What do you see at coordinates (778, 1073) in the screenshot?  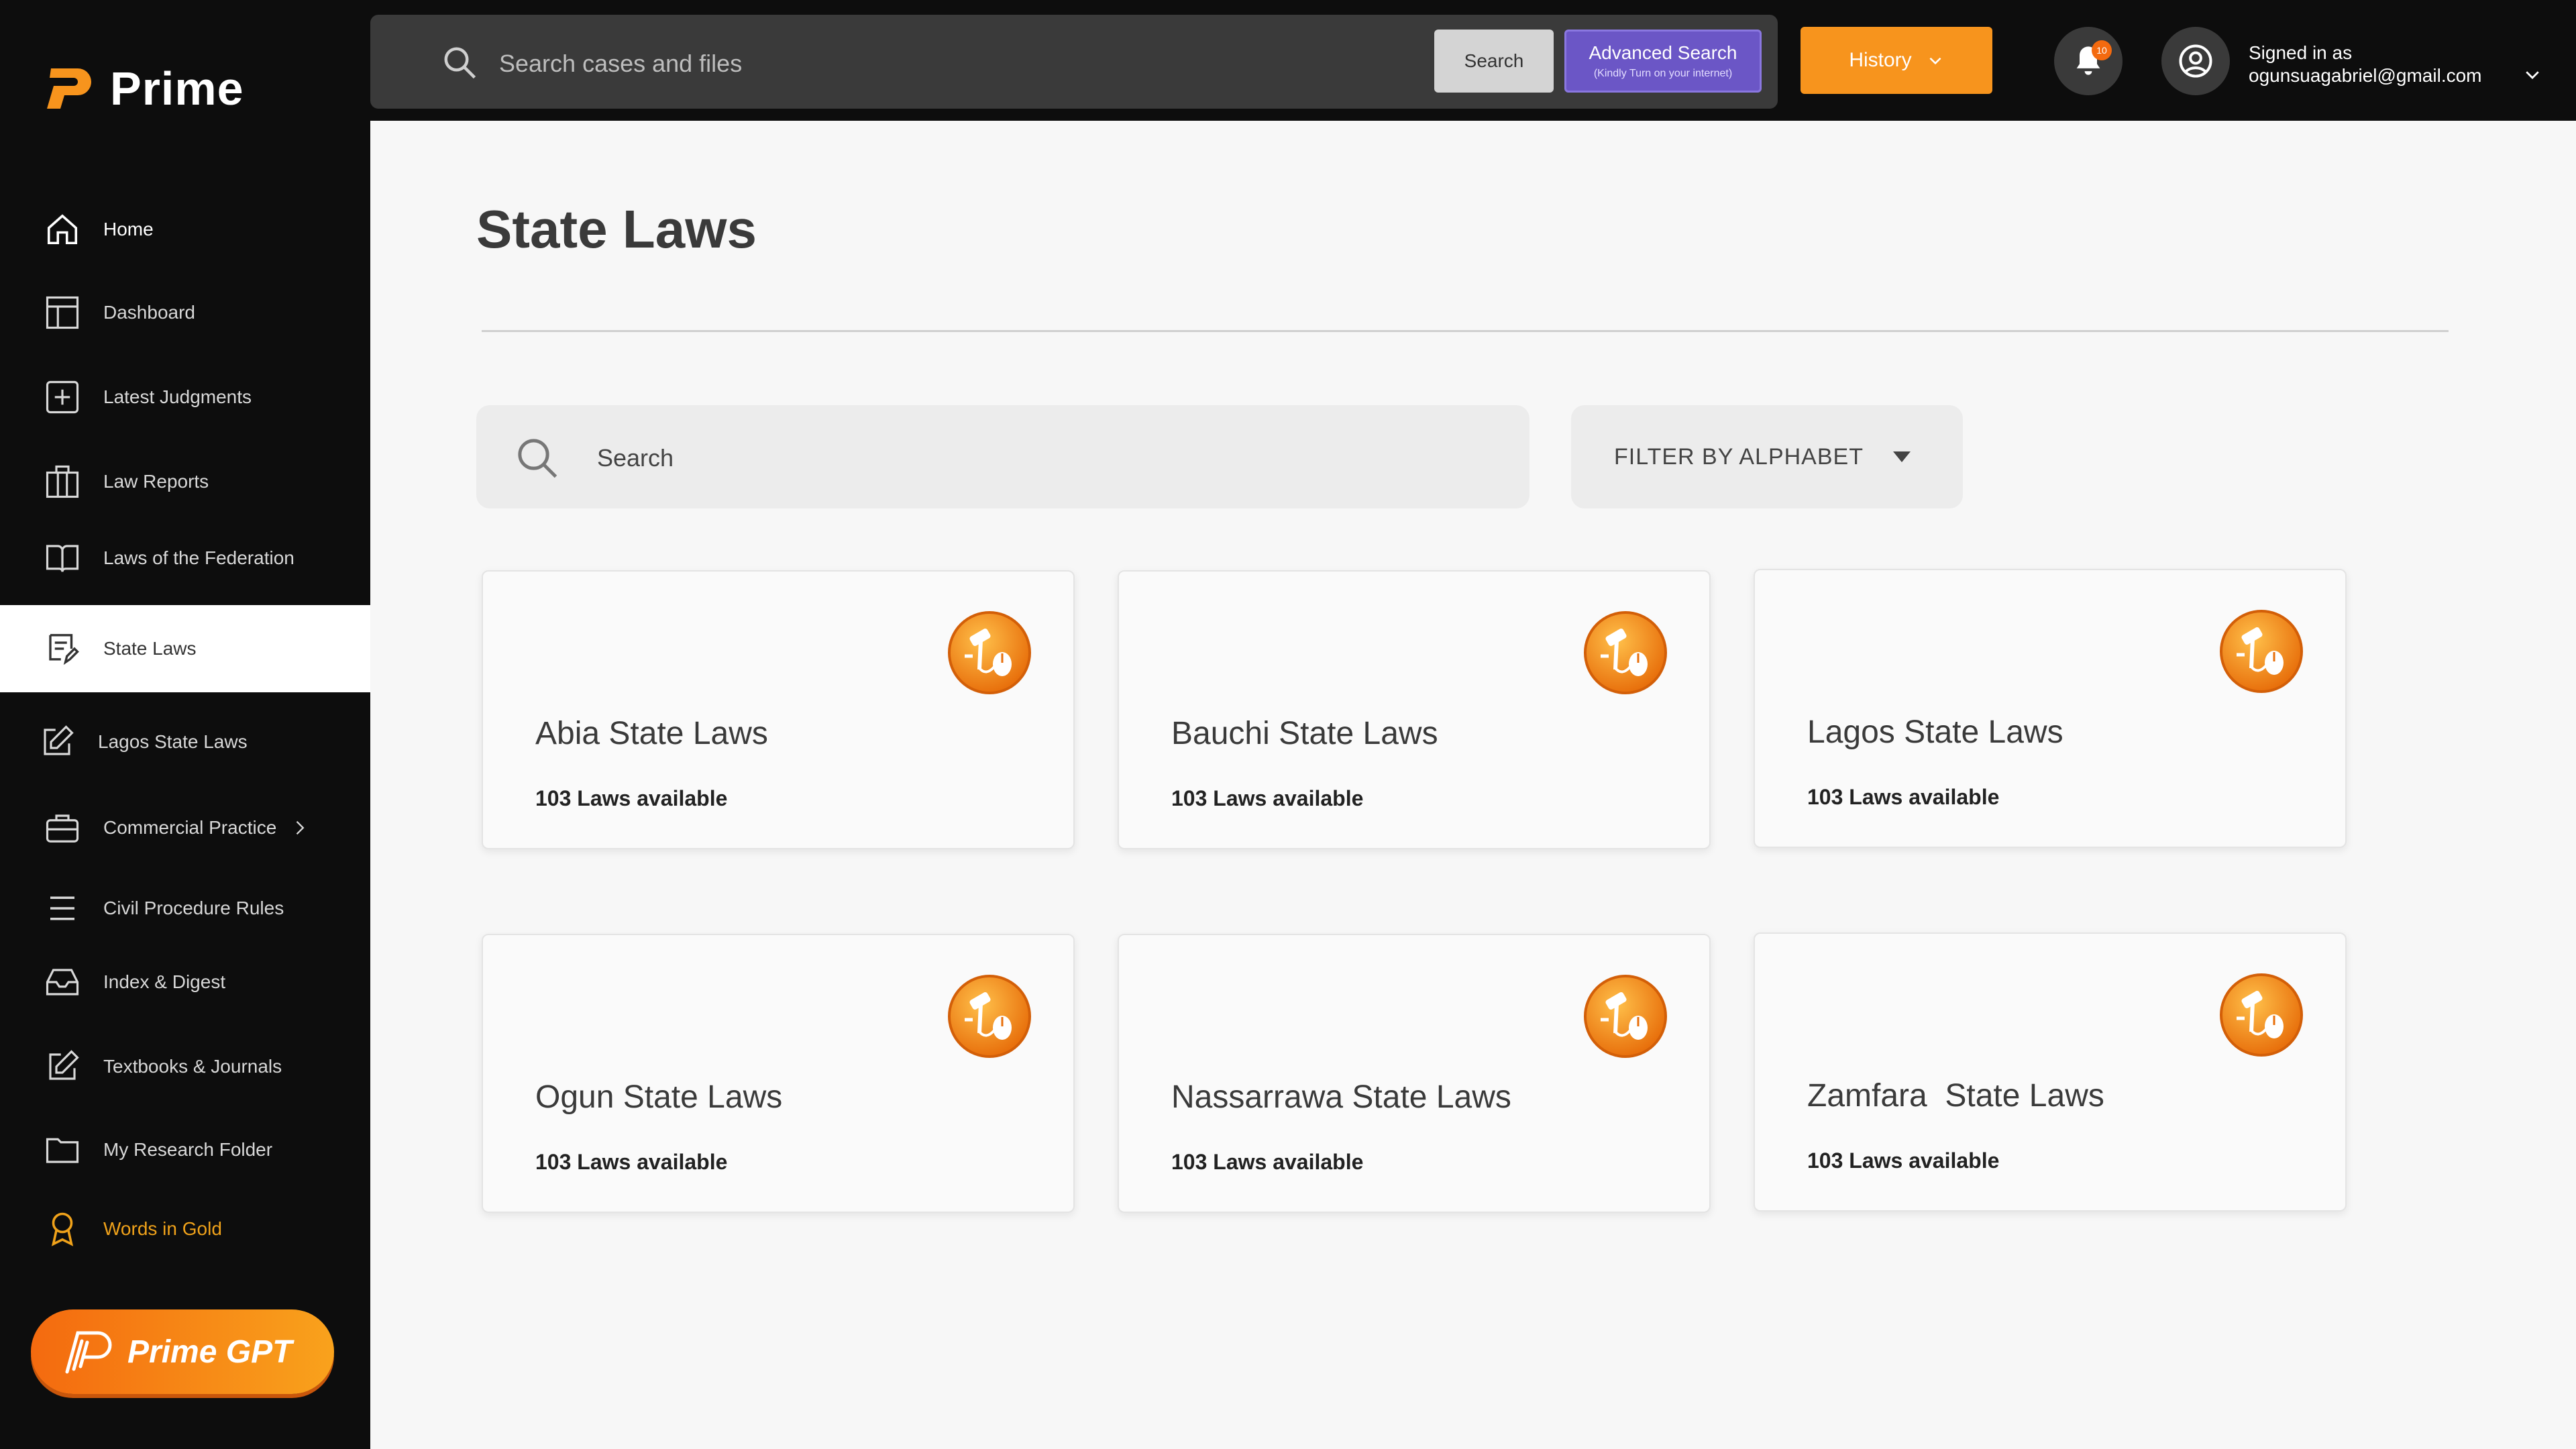 I see `state-card-ogun: Ogun State Laws 103 Laws available` at bounding box center [778, 1073].